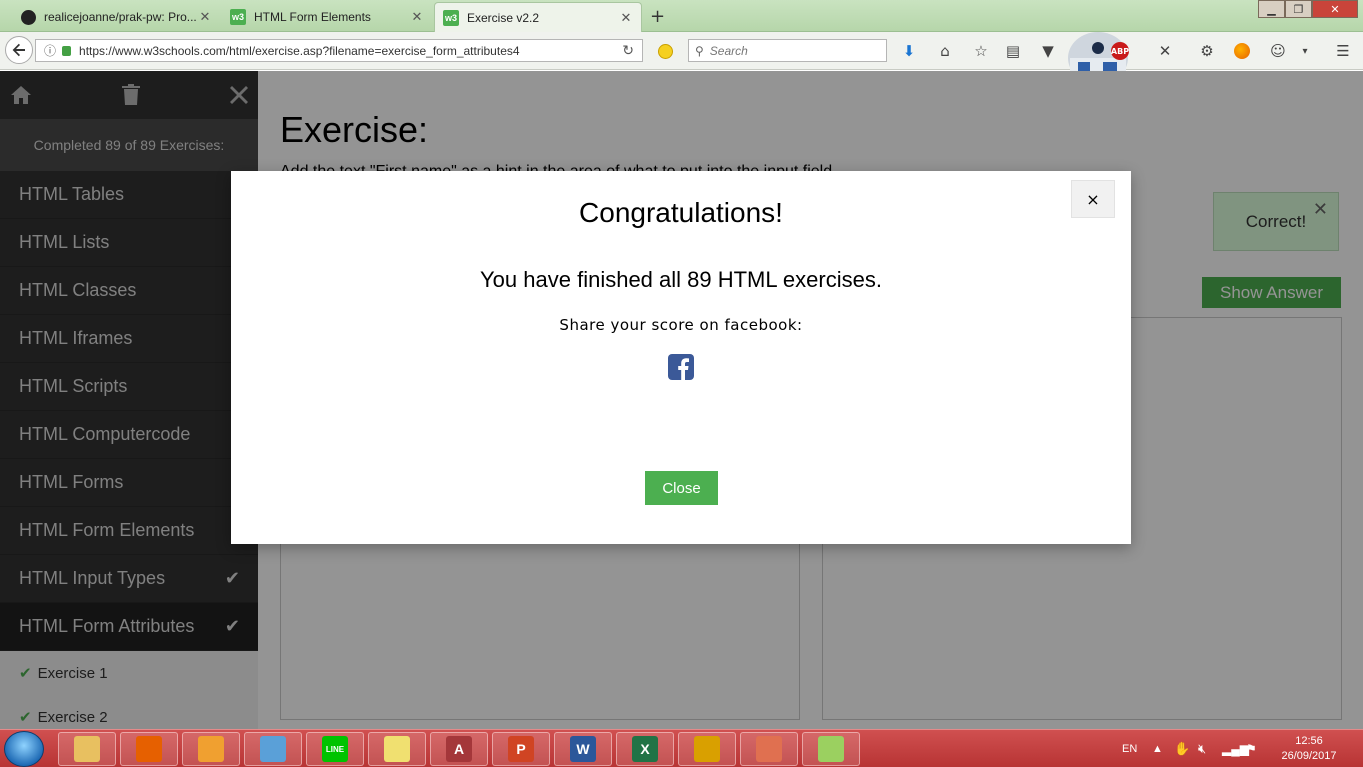 The image size is (1363, 767). I want to click on show-hidden-icons-icon: ▲, so click(1157, 748).